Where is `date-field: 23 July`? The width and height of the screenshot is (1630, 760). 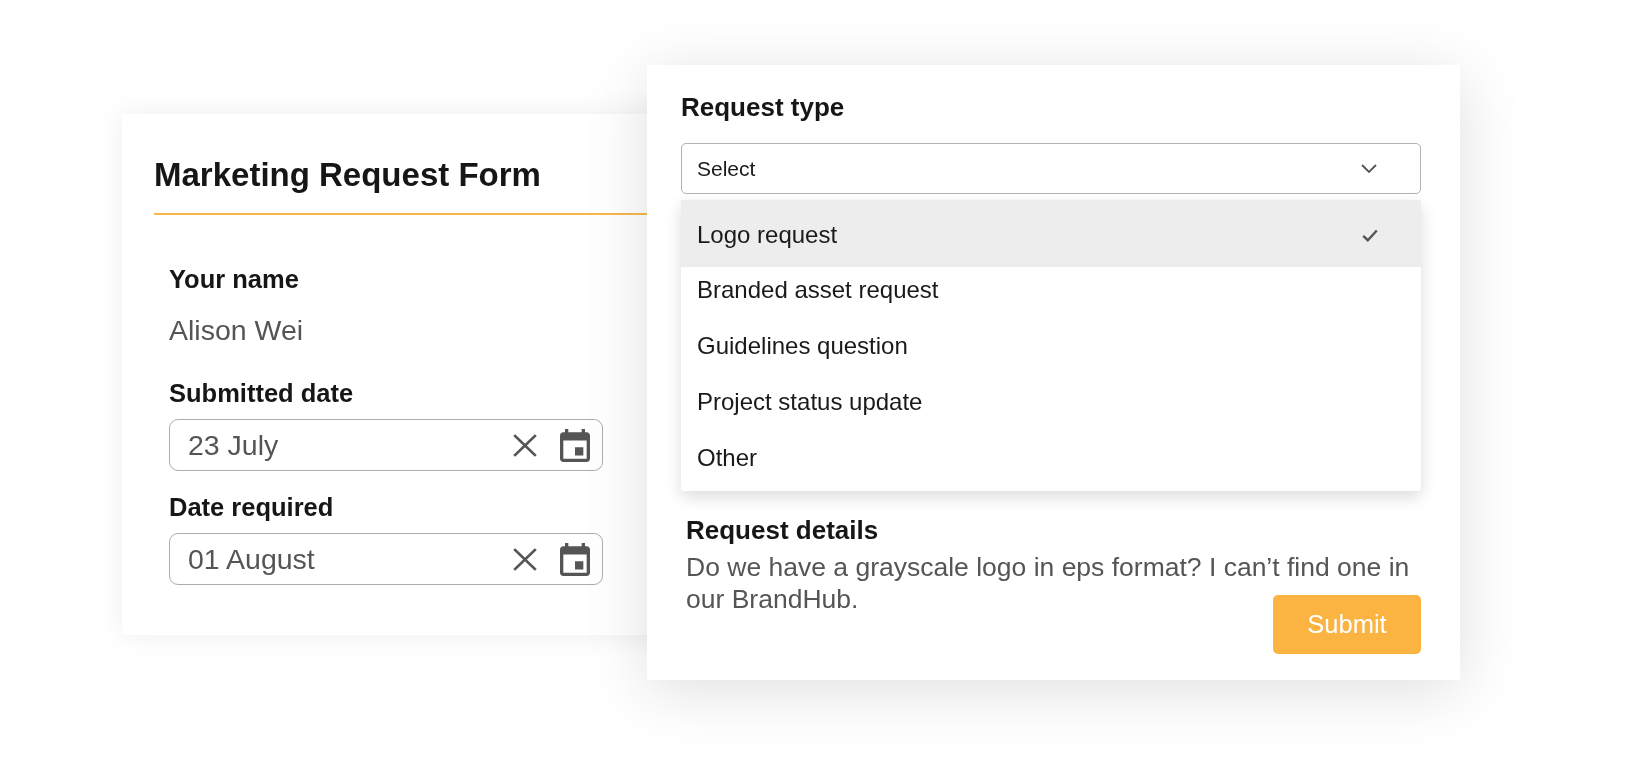
date-field: 23 July is located at coordinates (386, 445).